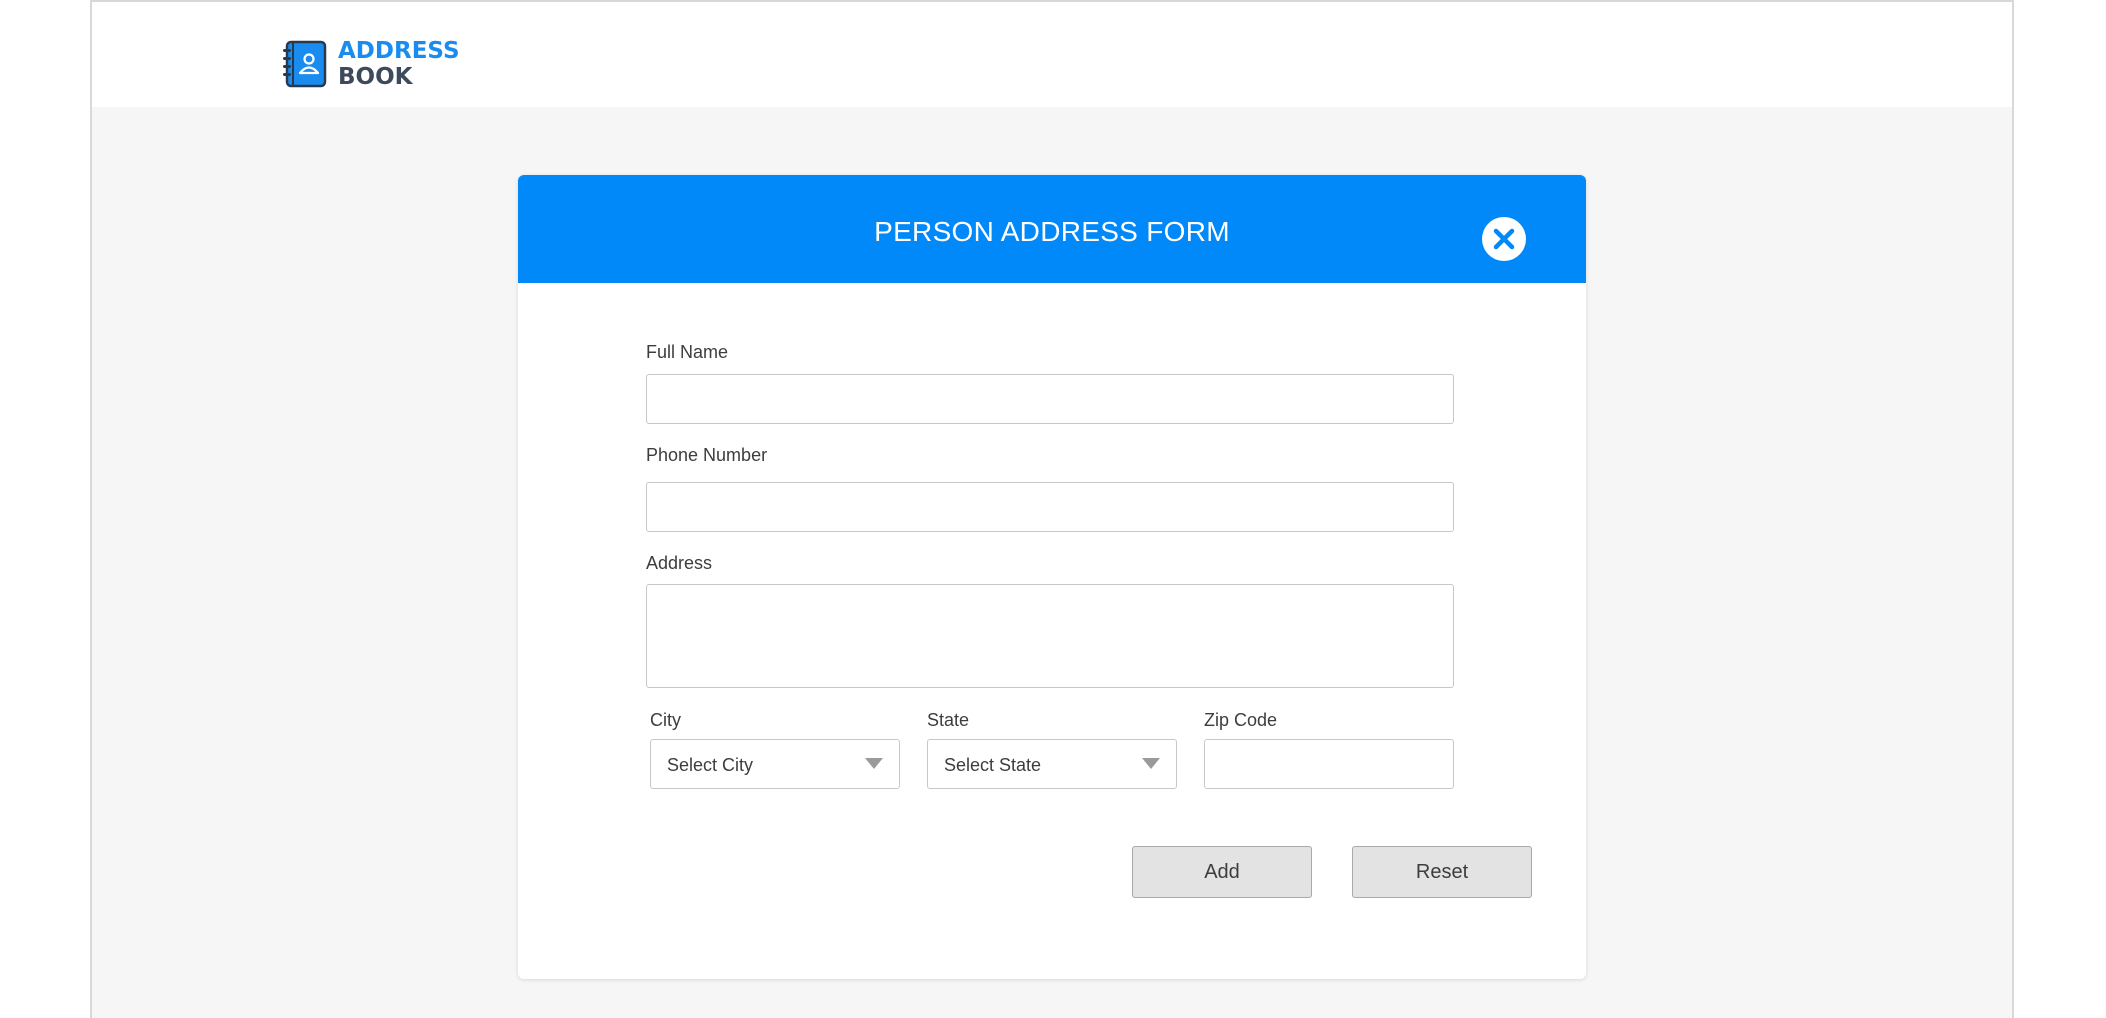  What do you see at coordinates (1052, 54) in the screenshot?
I see `top-header: ADDRESS BOOK` at bounding box center [1052, 54].